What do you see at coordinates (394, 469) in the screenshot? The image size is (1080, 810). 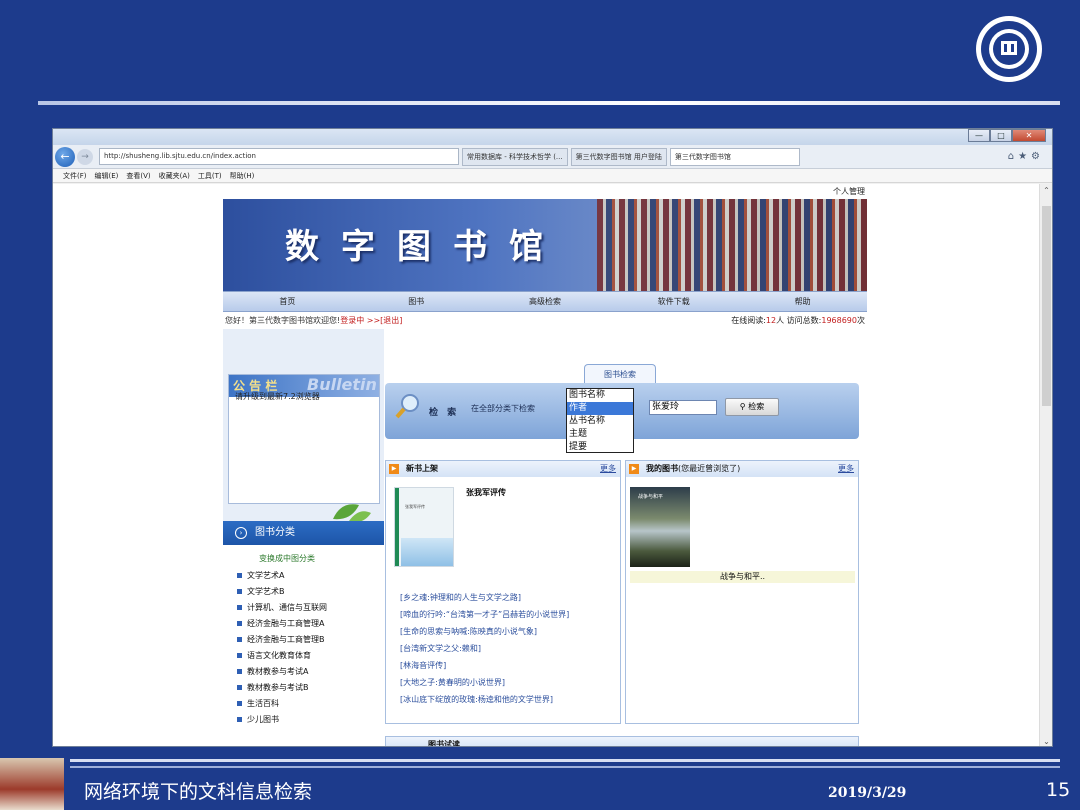 I see `arrow-right-icon: ▶` at bounding box center [394, 469].